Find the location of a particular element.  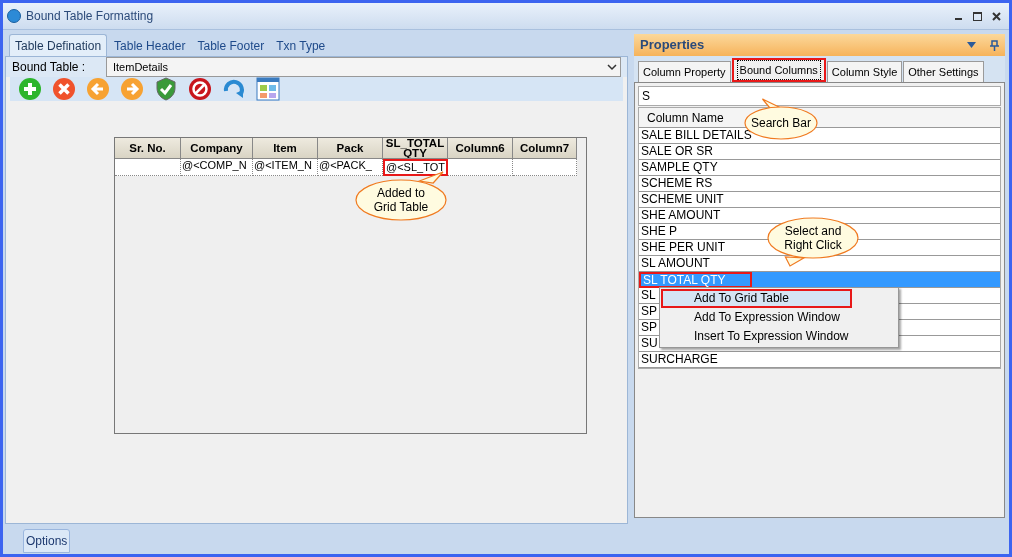

tab: Table Header is located at coordinates (150, 46).